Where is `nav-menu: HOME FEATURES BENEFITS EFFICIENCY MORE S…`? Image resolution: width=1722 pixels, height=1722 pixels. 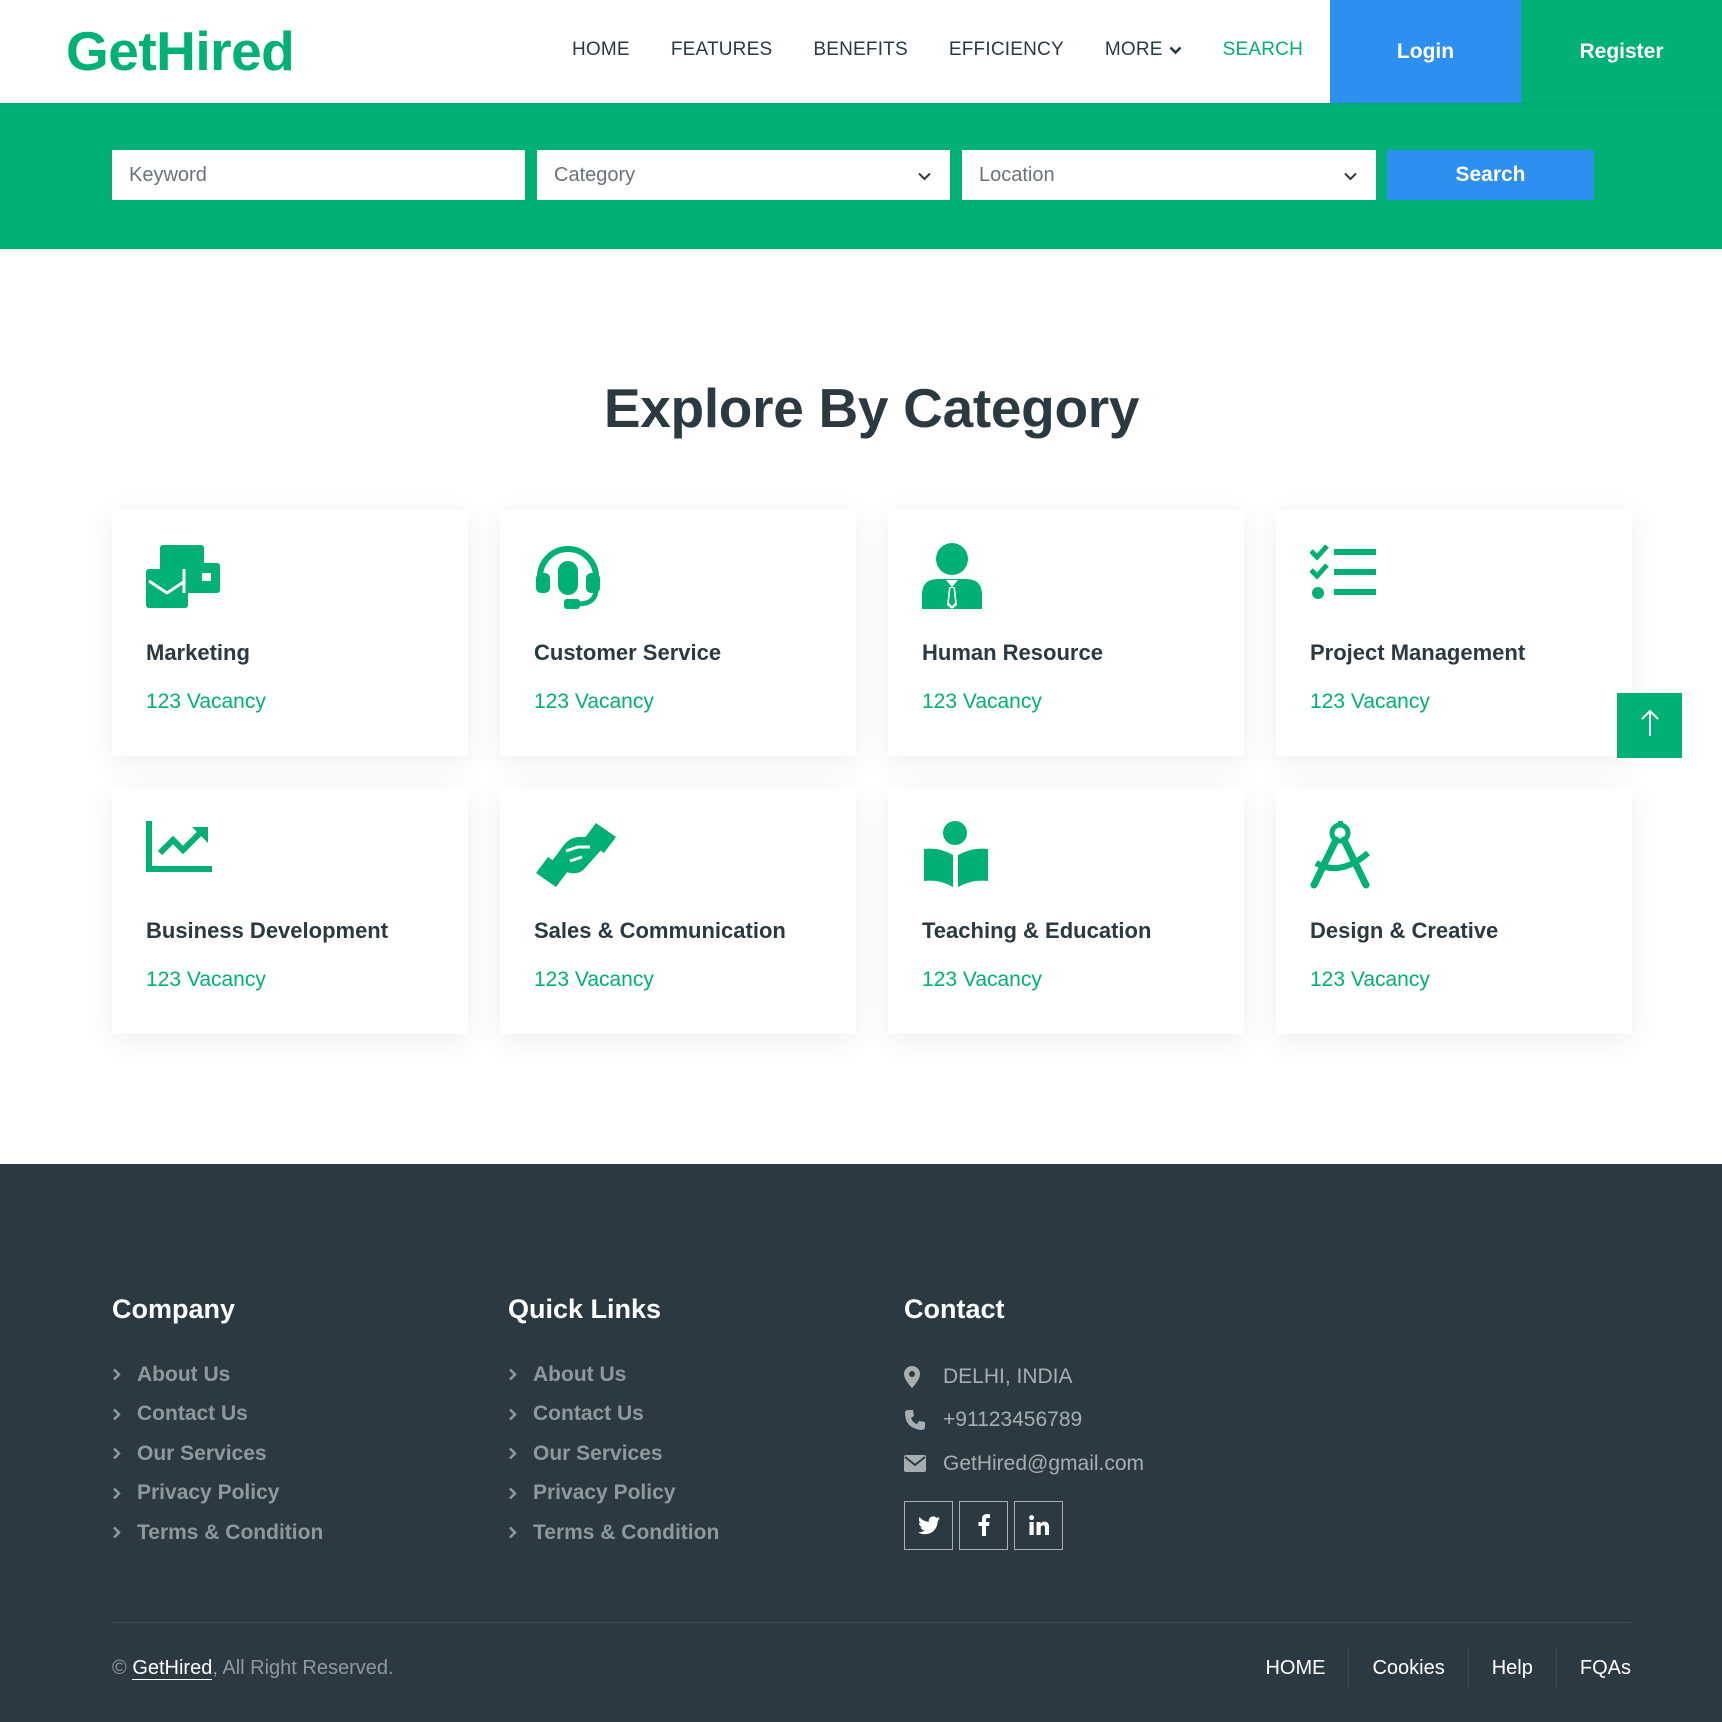
nav-menu: HOME FEATURES BENEFITS EFFICIENCY MORE S… is located at coordinates (958, 50).